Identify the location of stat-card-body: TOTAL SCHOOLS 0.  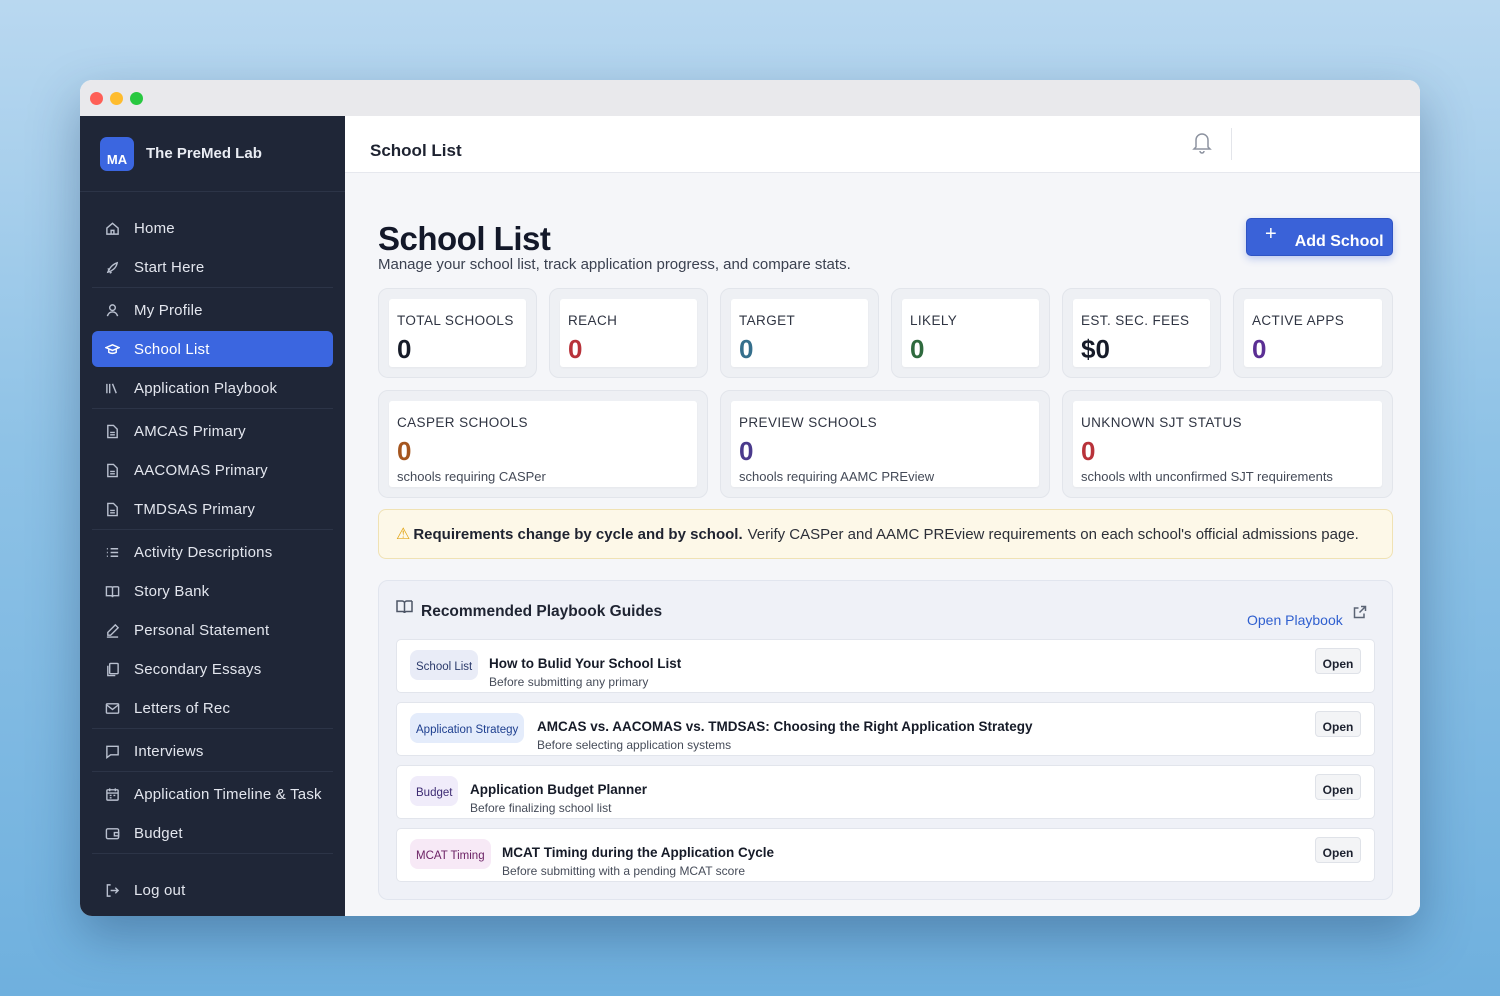
(457, 333).